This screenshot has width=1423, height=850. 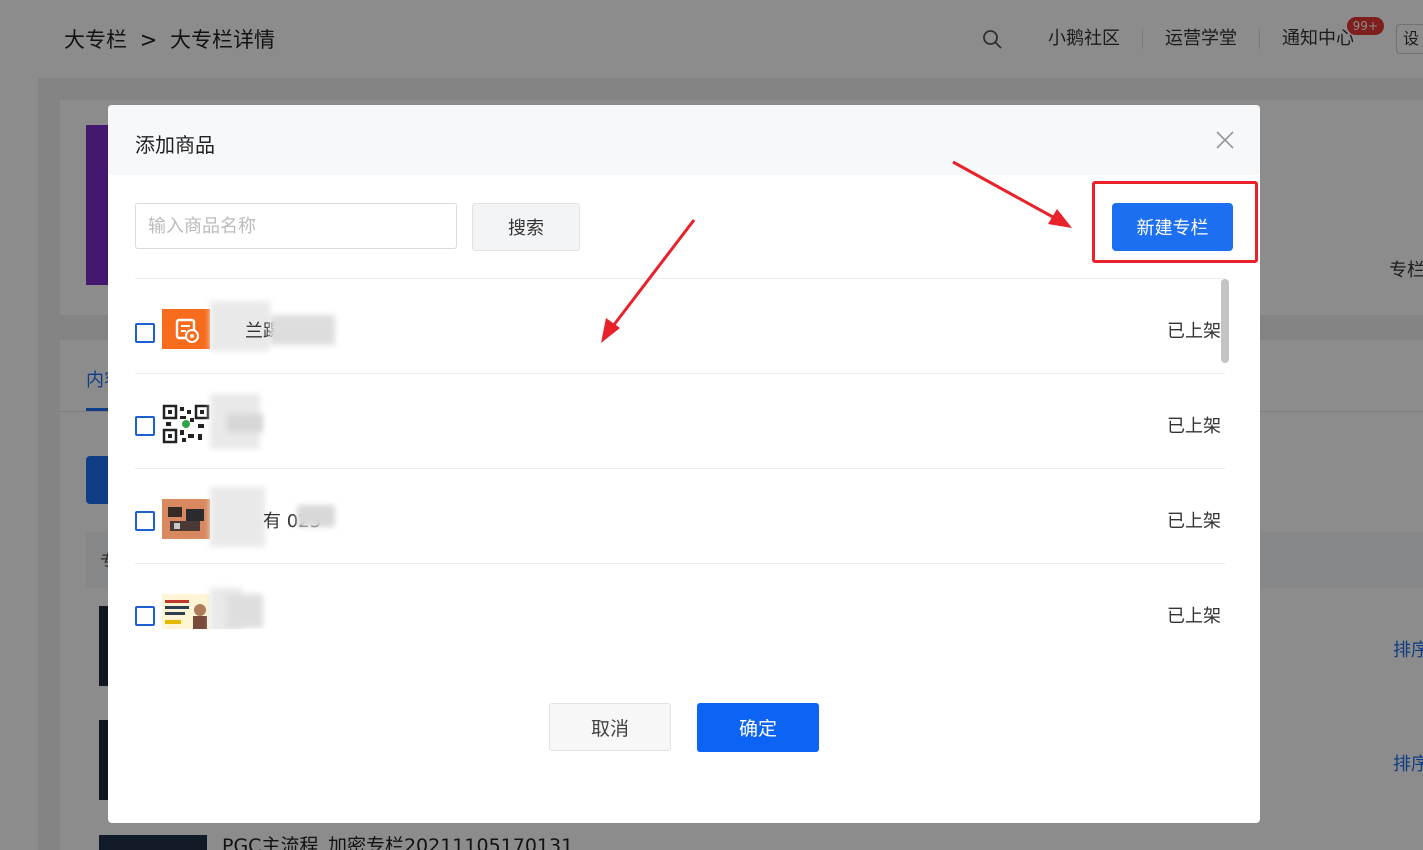 What do you see at coordinates (1225, 321) in the screenshot?
I see `list-scrollbar-thumb` at bounding box center [1225, 321].